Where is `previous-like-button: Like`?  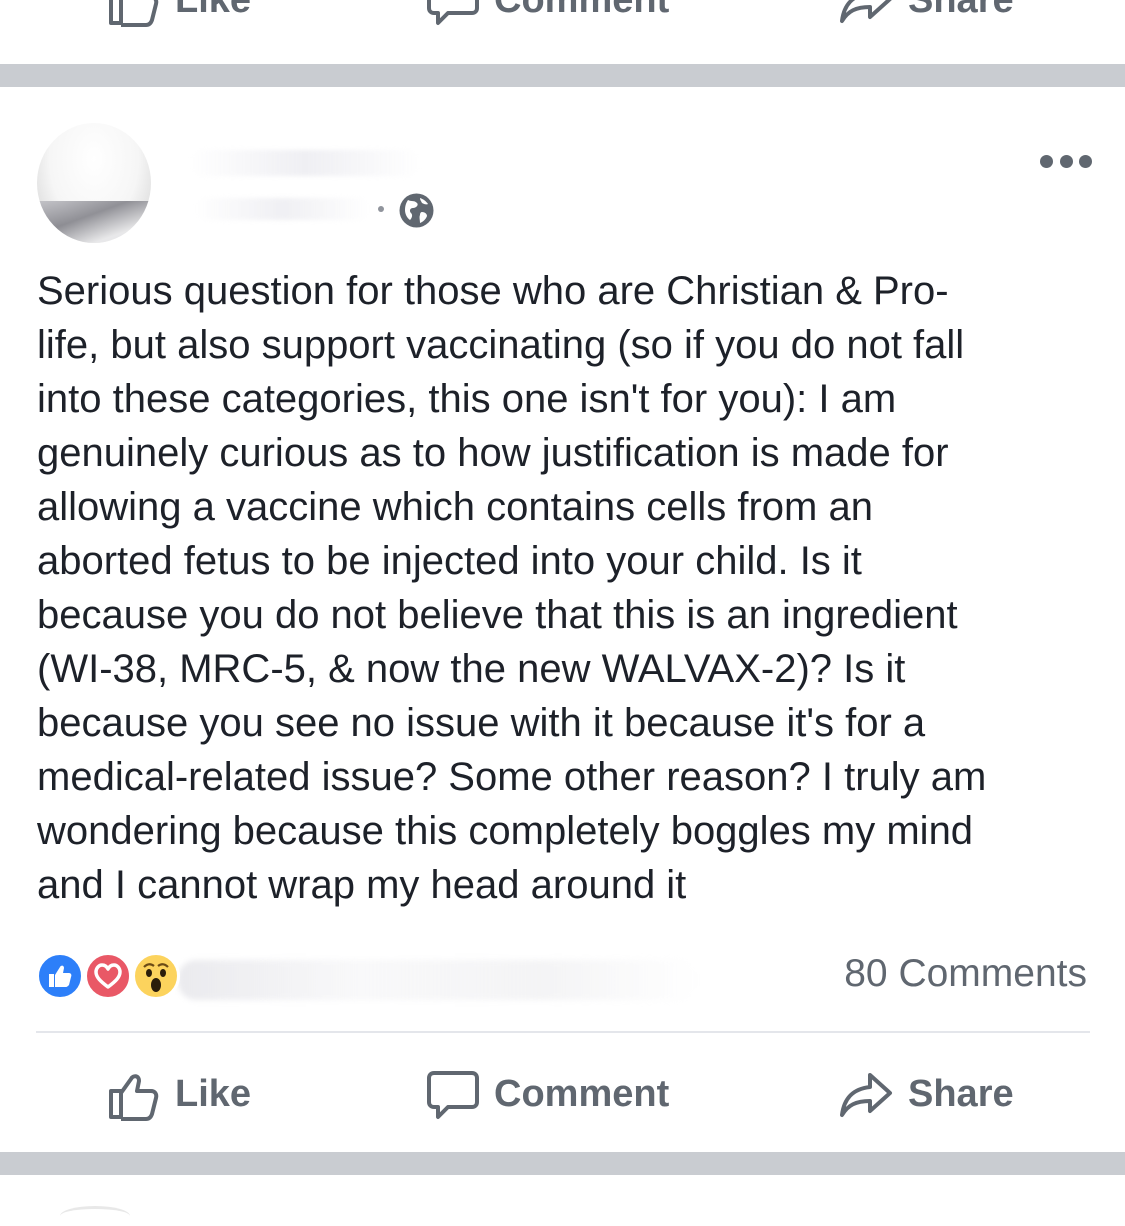 previous-like-button: Like is located at coordinates (179, 16).